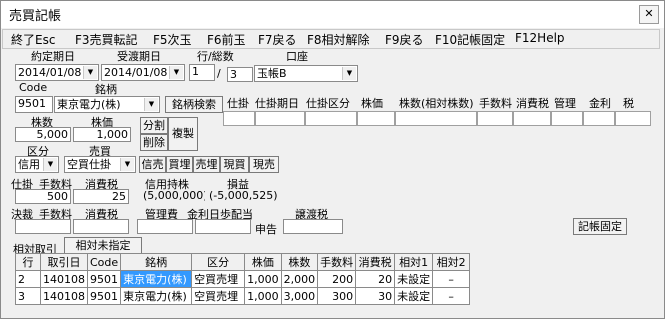  I want to click on col-date: 取引日, so click(64, 262).